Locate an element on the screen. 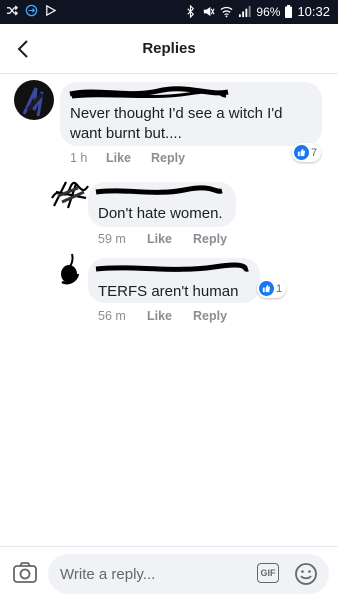 The image size is (338, 600). reaction-count: 1 is located at coordinates (279, 288).